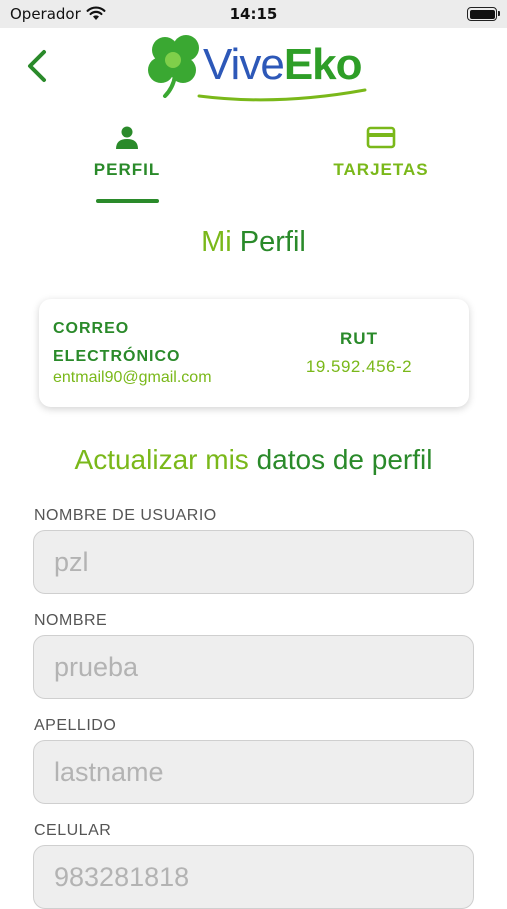 The width and height of the screenshot is (507, 909). Describe the element at coordinates (359, 338) in the screenshot. I see `rut-label: RUT` at that location.